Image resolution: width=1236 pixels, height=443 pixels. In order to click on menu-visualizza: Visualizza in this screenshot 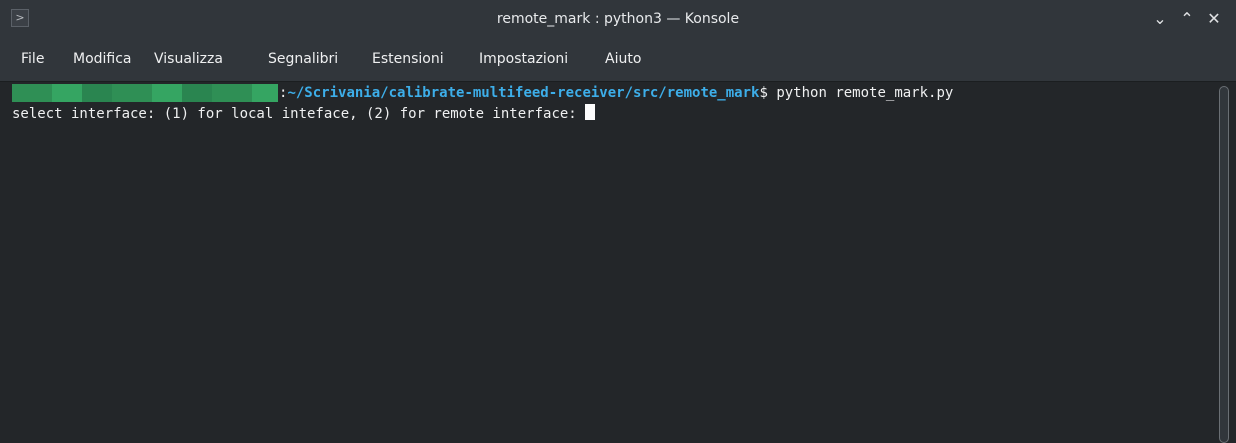, I will do `click(188, 59)`.